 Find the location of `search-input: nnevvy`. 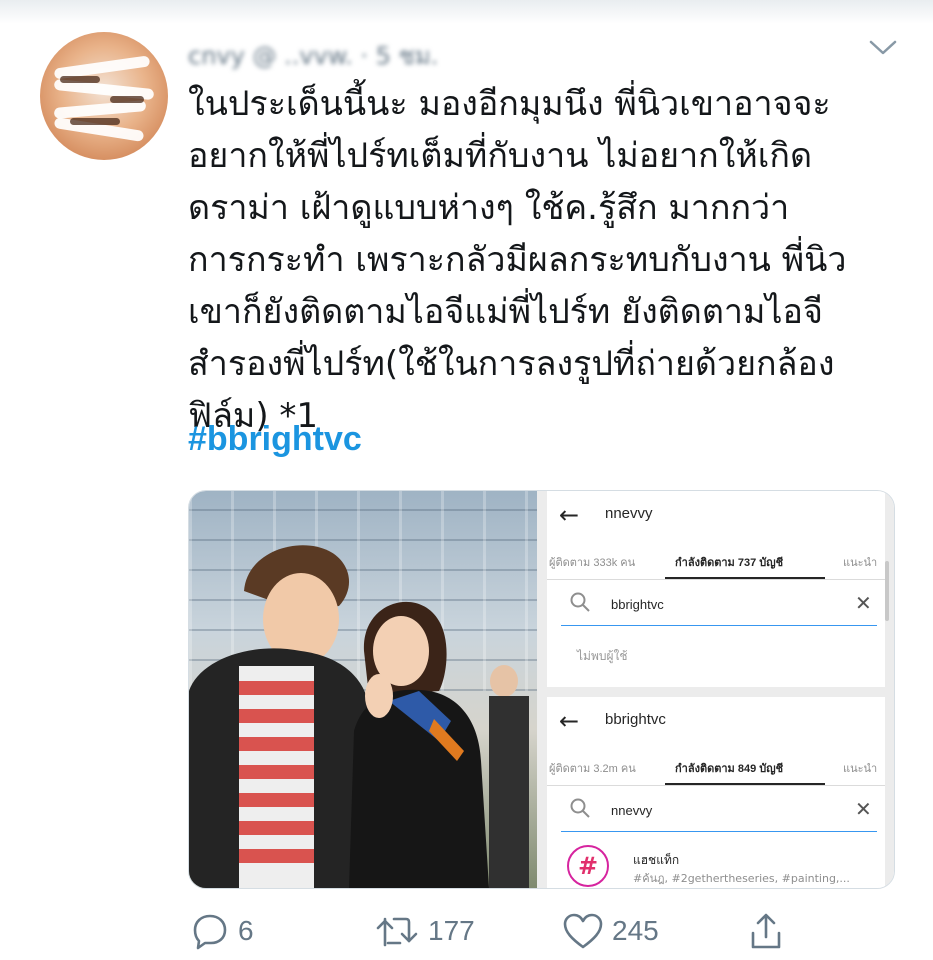

search-input: nnevvy is located at coordinates (631, 810).